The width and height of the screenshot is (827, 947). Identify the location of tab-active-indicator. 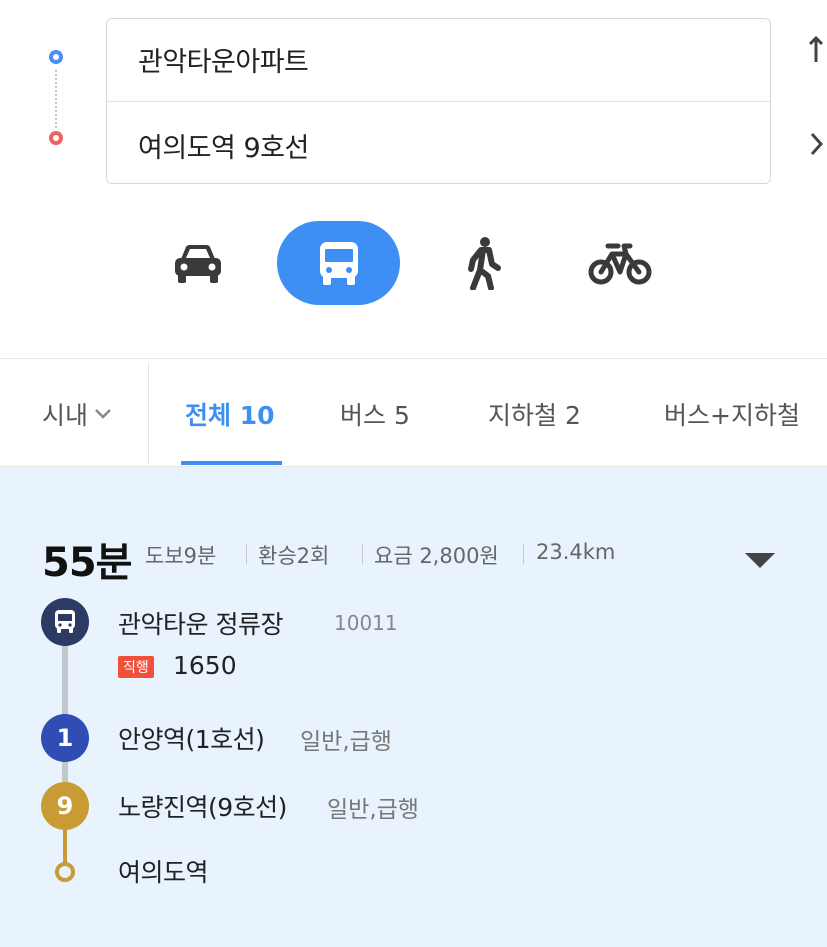
(231, 463).